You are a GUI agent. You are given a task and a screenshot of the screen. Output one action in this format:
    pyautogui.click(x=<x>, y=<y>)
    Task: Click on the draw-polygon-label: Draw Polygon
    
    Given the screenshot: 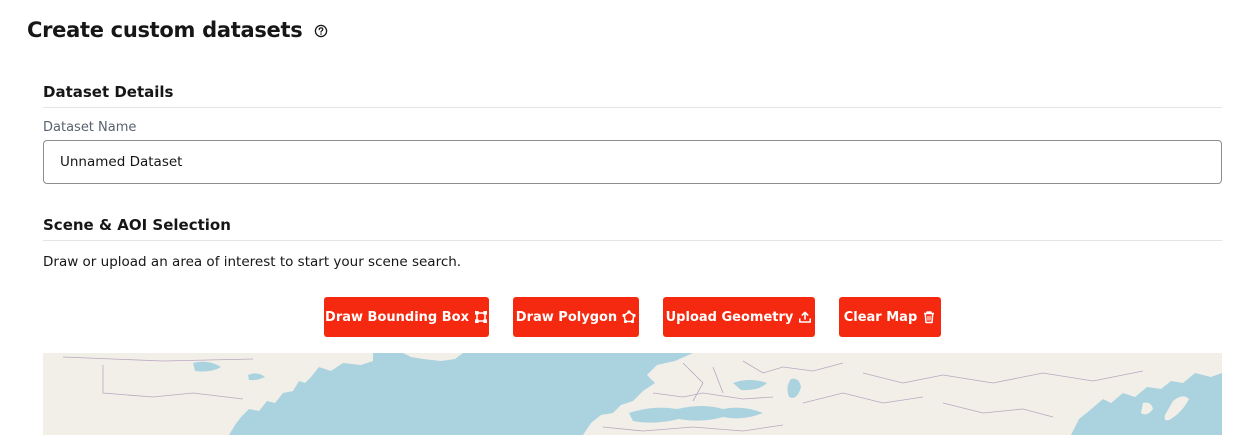 What is the action you would take?
    pyautogui.click(x=566, y=317)
    